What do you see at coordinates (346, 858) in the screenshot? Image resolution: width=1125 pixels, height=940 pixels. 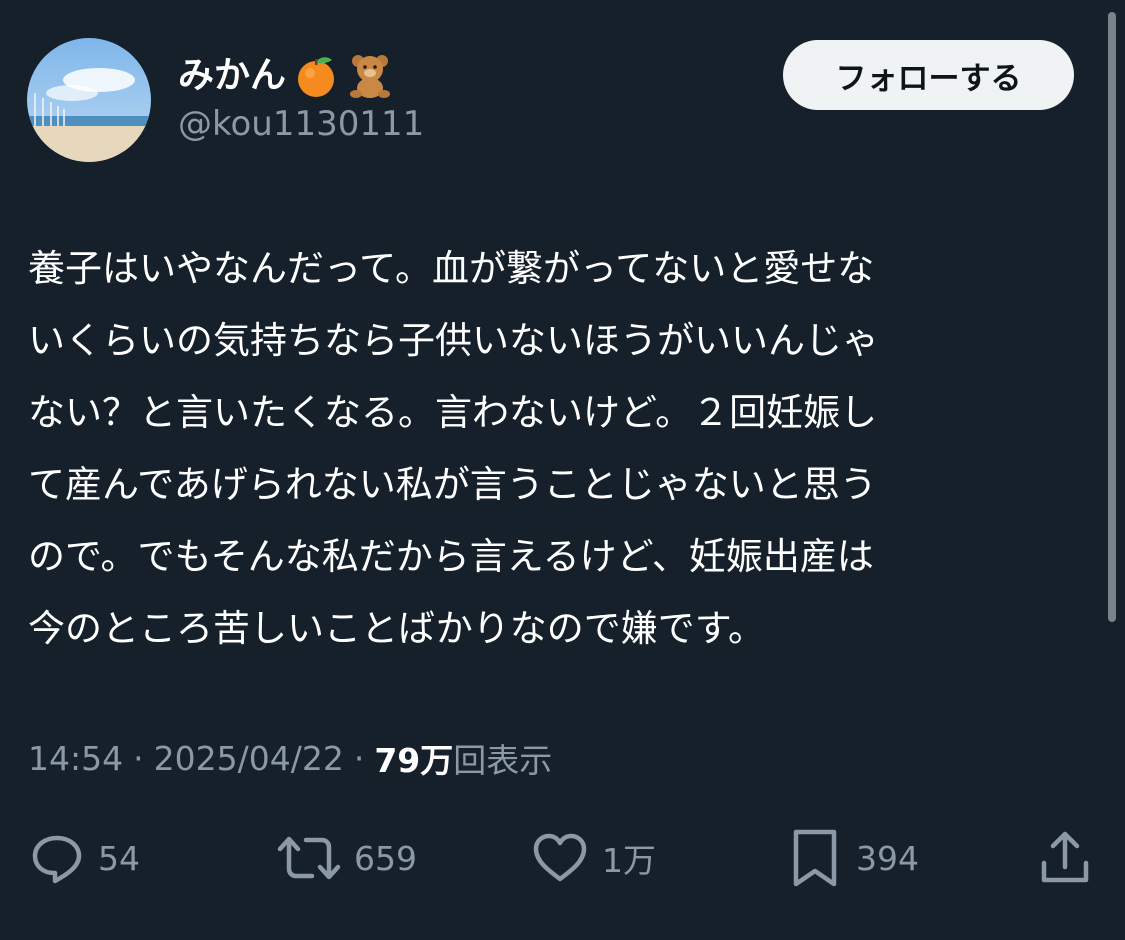 I see `retweet-button: 659` at bounding box center [346, 858].